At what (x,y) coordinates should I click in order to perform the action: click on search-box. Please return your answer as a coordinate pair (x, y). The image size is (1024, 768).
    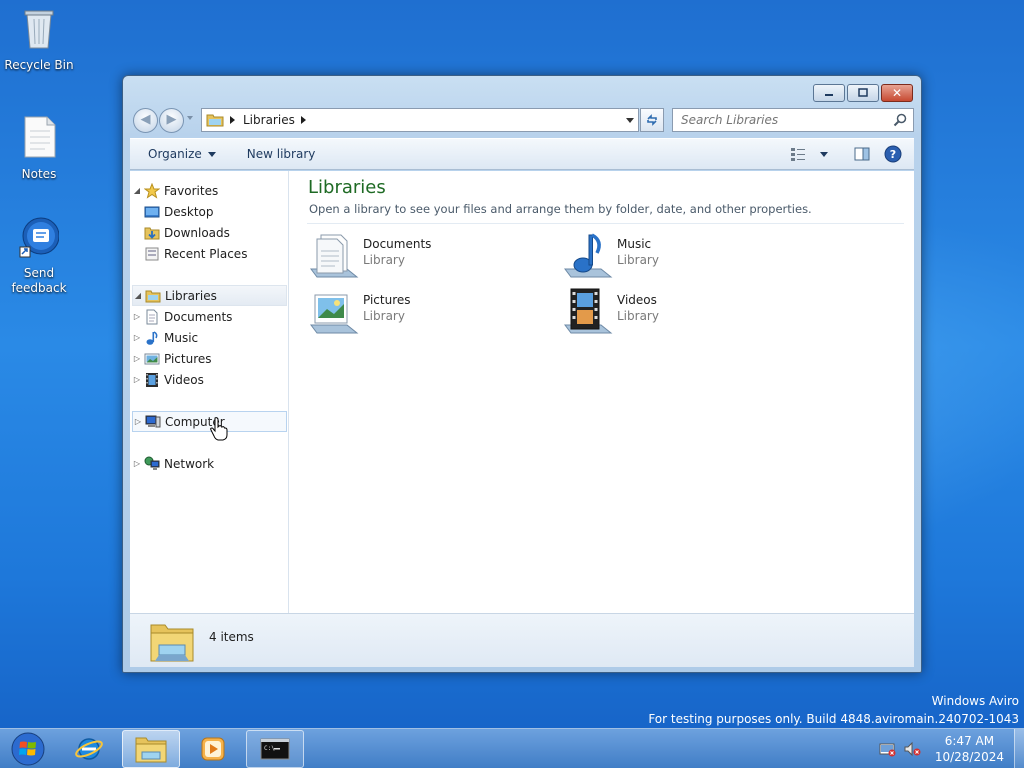
    Looking at the image, I should click on (793, 120).